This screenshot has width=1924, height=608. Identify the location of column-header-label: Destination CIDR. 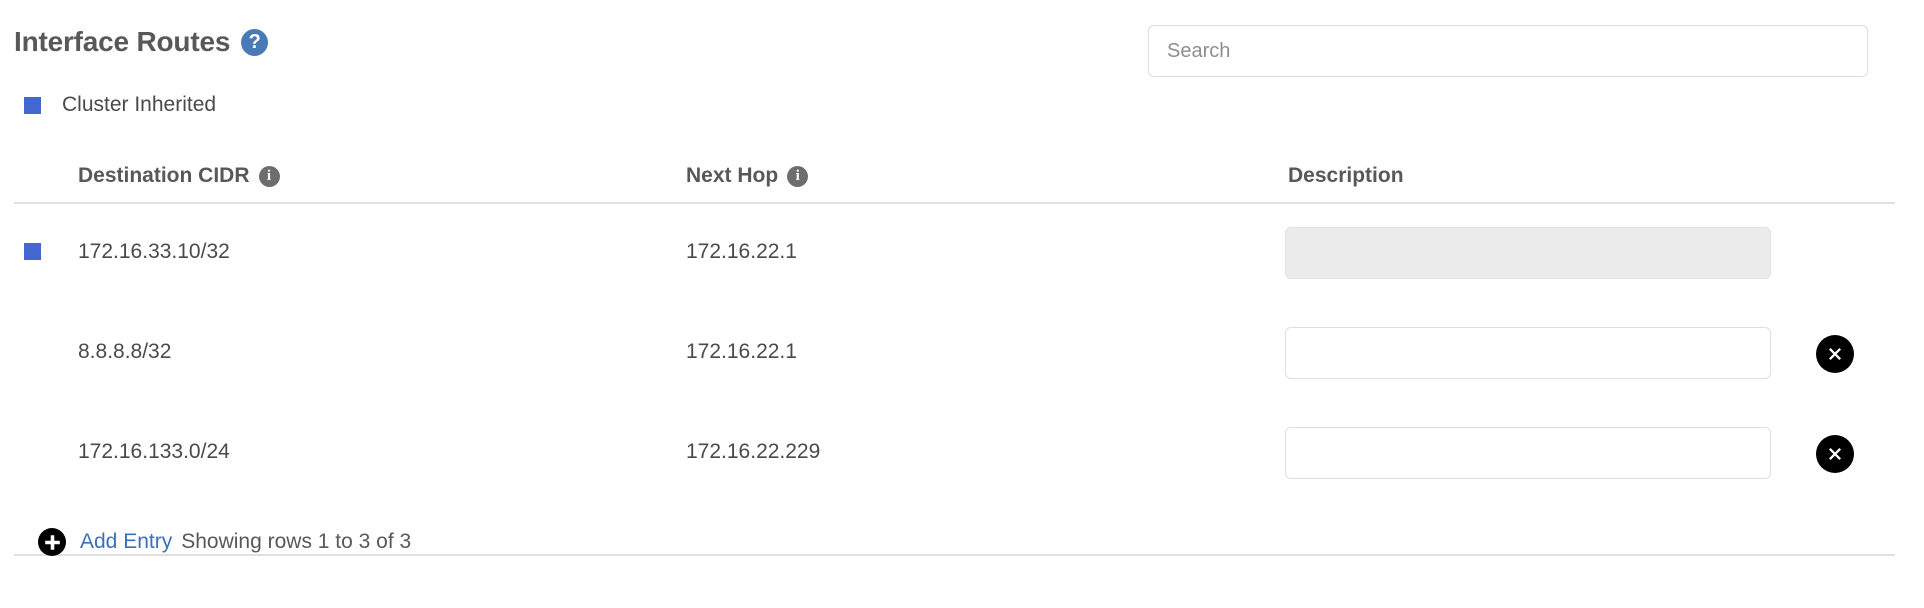
(164, 175).